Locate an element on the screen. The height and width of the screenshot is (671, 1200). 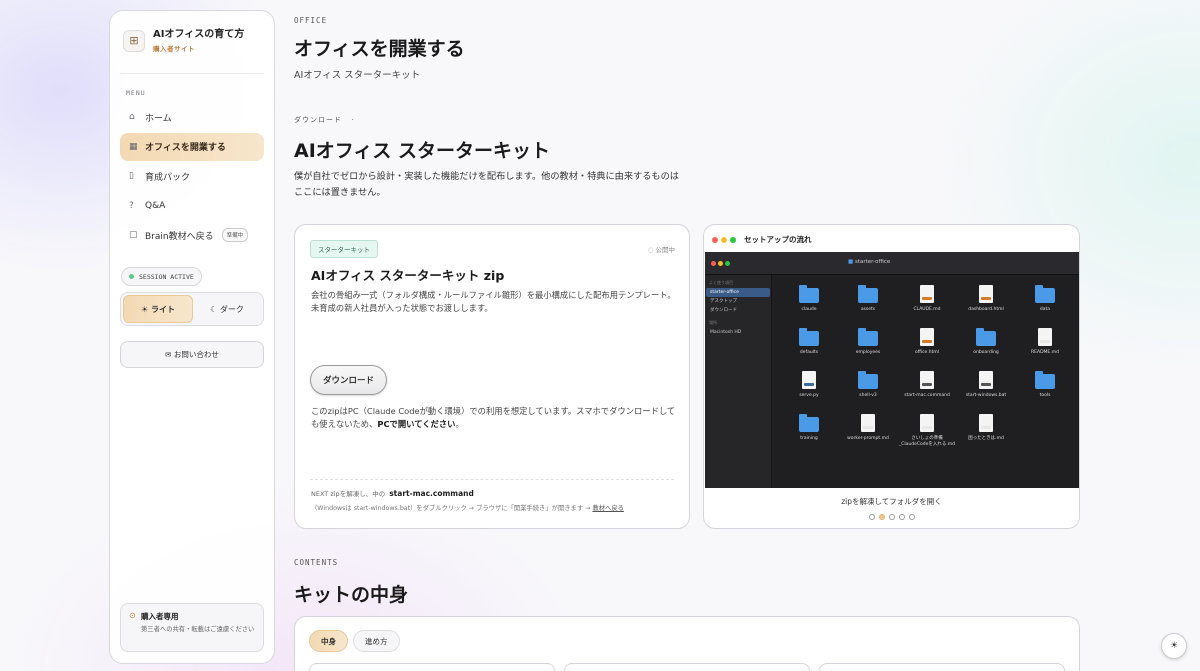
finder-side-item: ダウンロード is located at coordinates (723, 310).